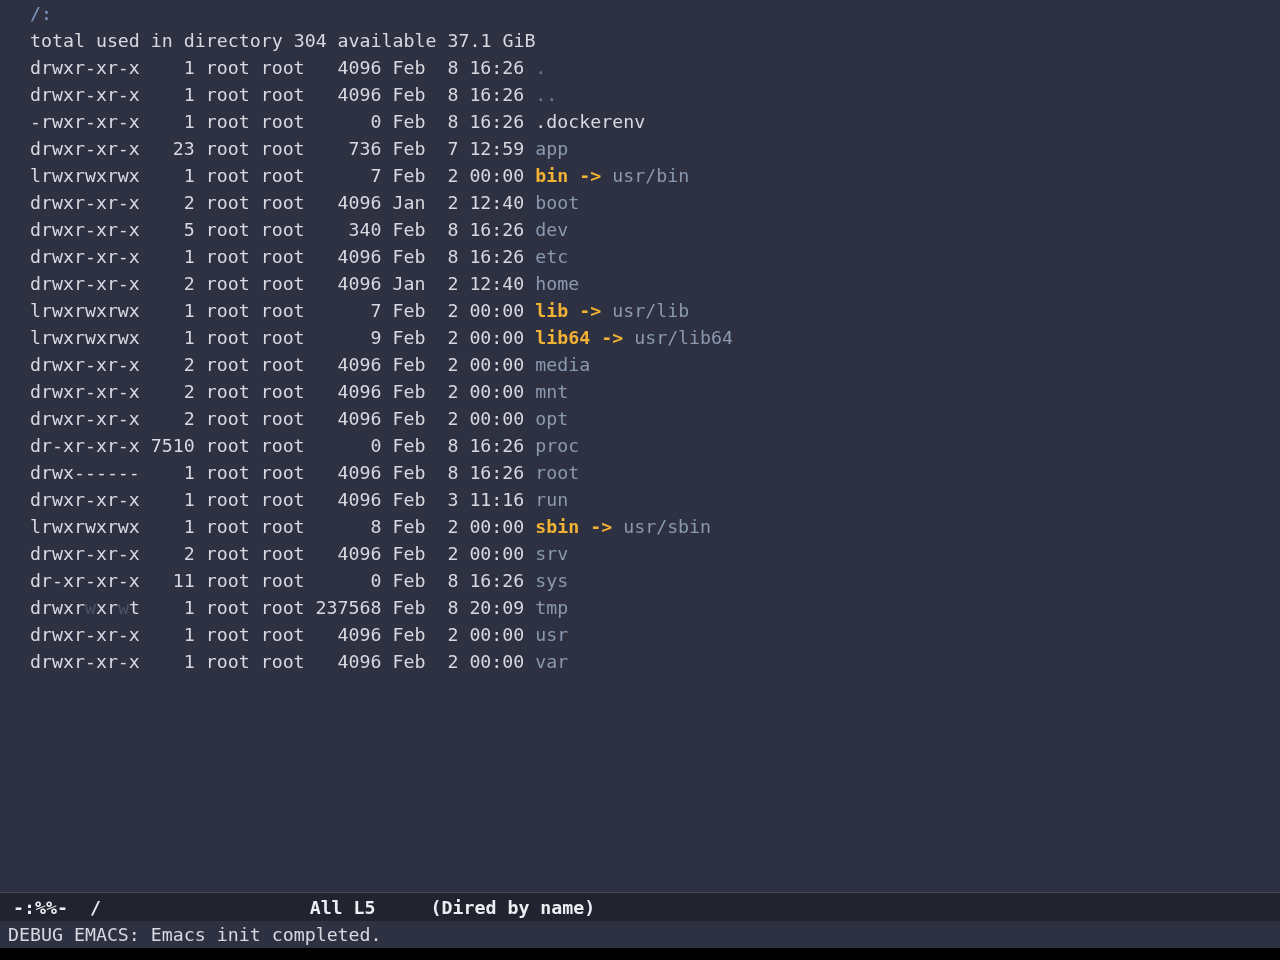  I want to click on size-text: 237568, so click(348, 608).